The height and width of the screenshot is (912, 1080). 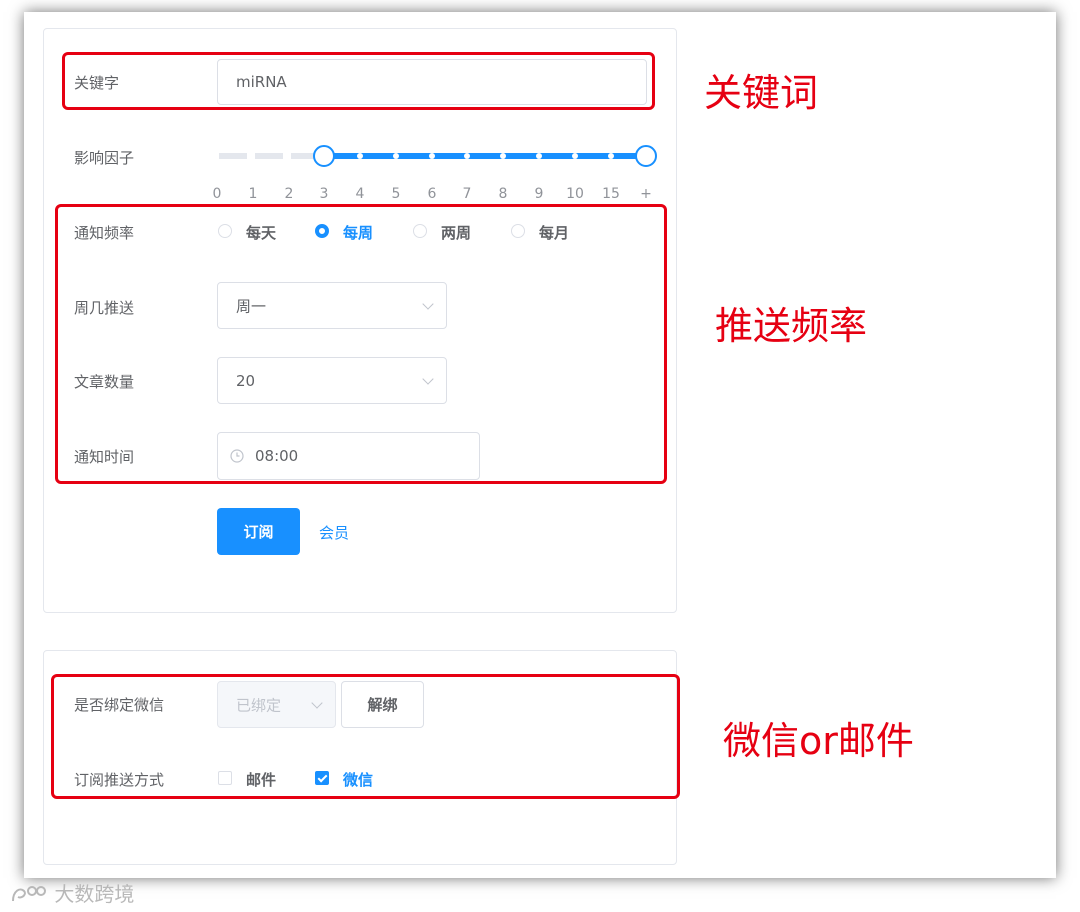 What do you see at coordinates (289, 194) in the screenshot?
I see `slider-tick-label: 2` at bounding box center [289, 194].